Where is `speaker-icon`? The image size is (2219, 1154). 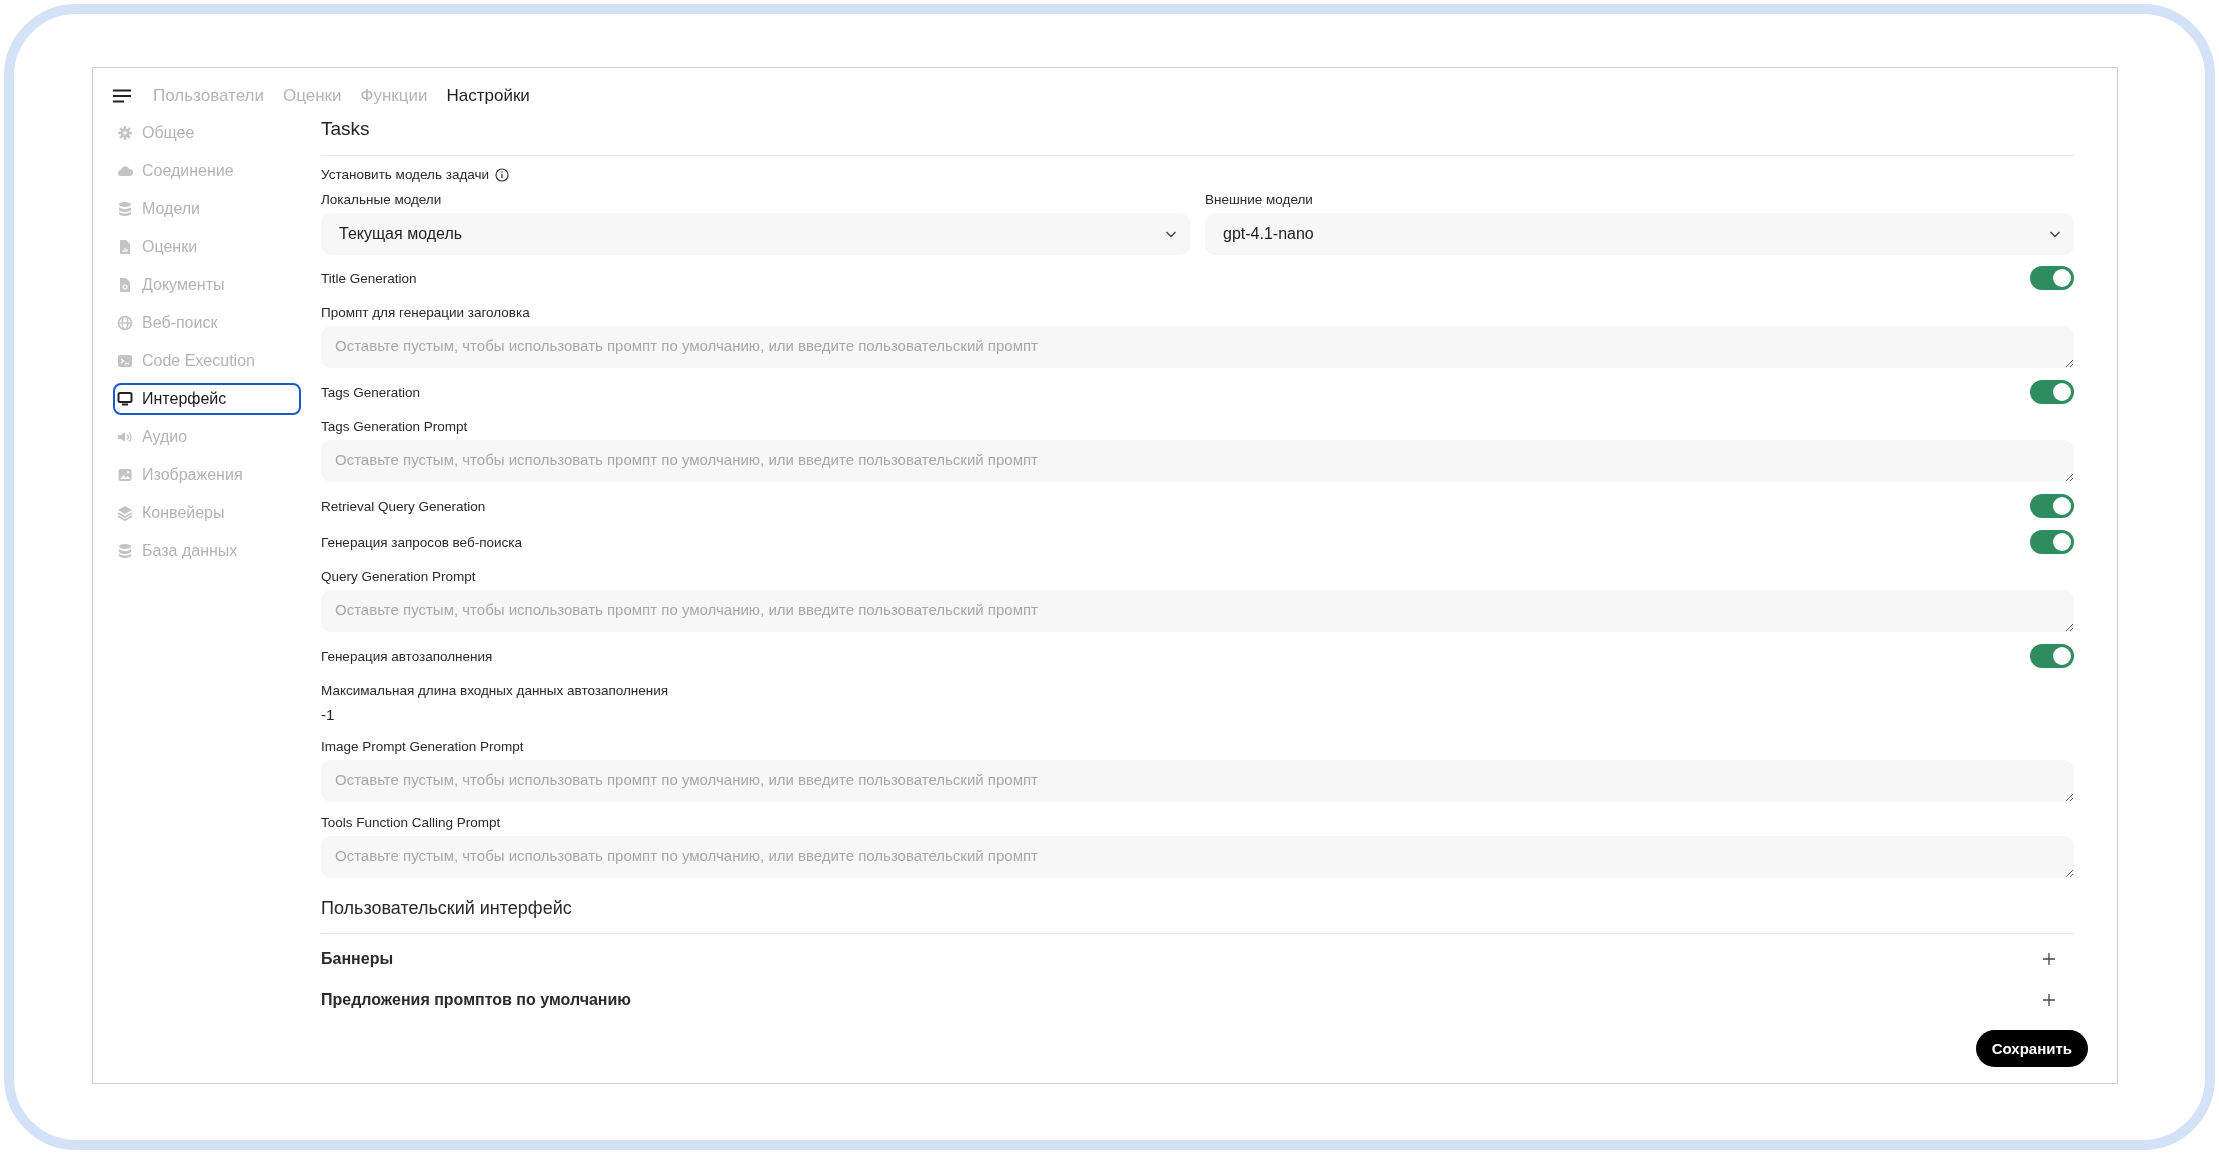 speaker-icon is located at coordinates (125, 437).